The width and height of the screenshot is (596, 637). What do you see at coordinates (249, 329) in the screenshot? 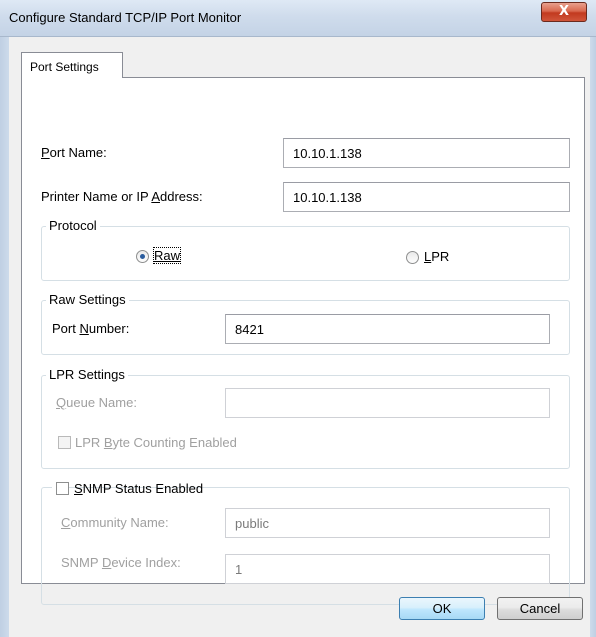
I see `port-number-value: 8421` at bounding box center [249, 329].